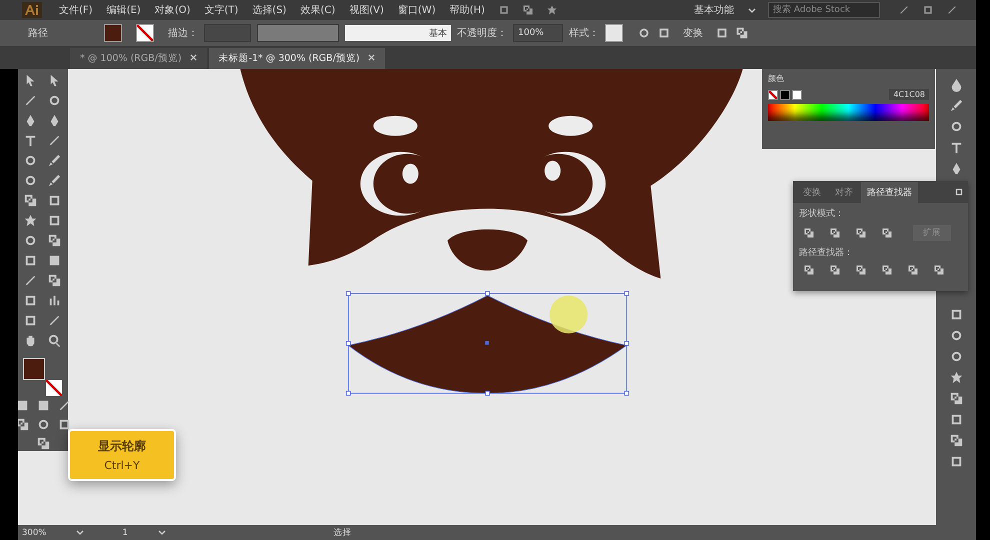  I want to click on artboard-number-field: 1, so click(125, 533).